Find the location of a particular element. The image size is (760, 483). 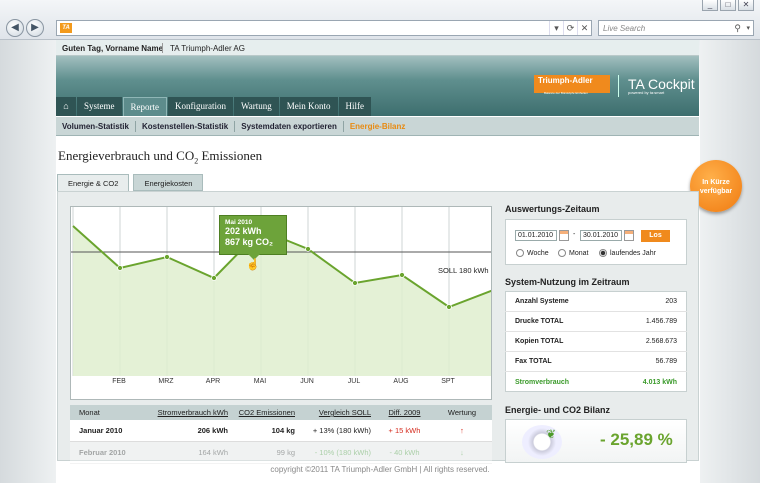

list-item: Anzahl Systeme 203 is located at coordinates (596, 302).